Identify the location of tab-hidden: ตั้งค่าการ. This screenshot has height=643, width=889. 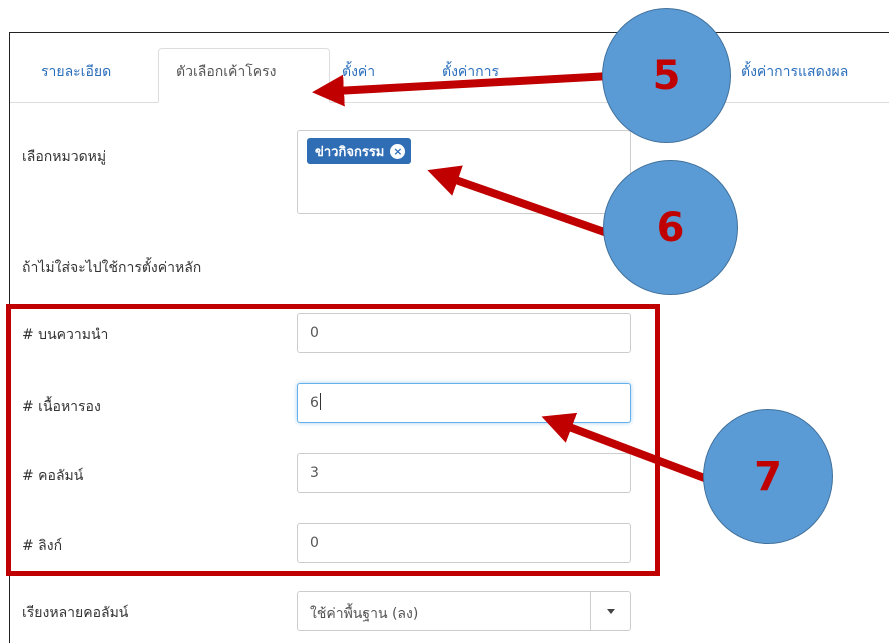
(470, 72).